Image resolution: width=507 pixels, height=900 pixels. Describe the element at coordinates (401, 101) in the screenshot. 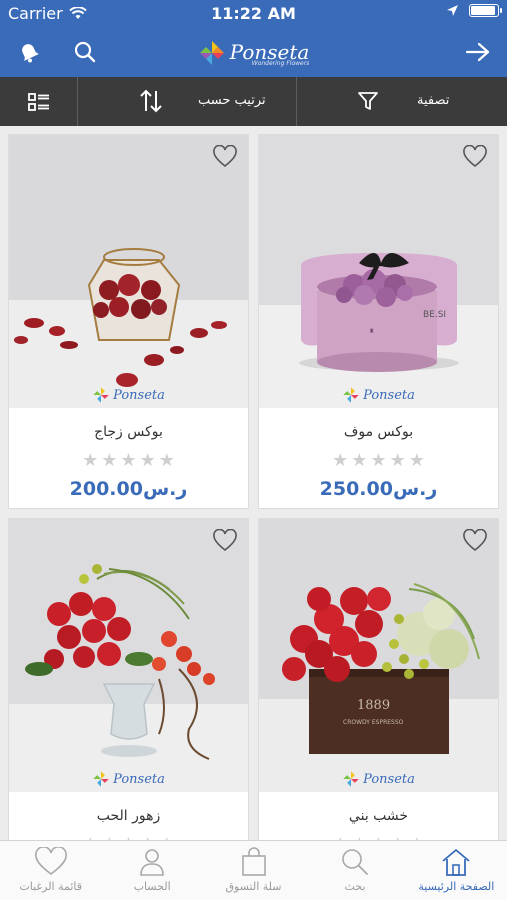

I see `filter-button: تصفية` at that location.